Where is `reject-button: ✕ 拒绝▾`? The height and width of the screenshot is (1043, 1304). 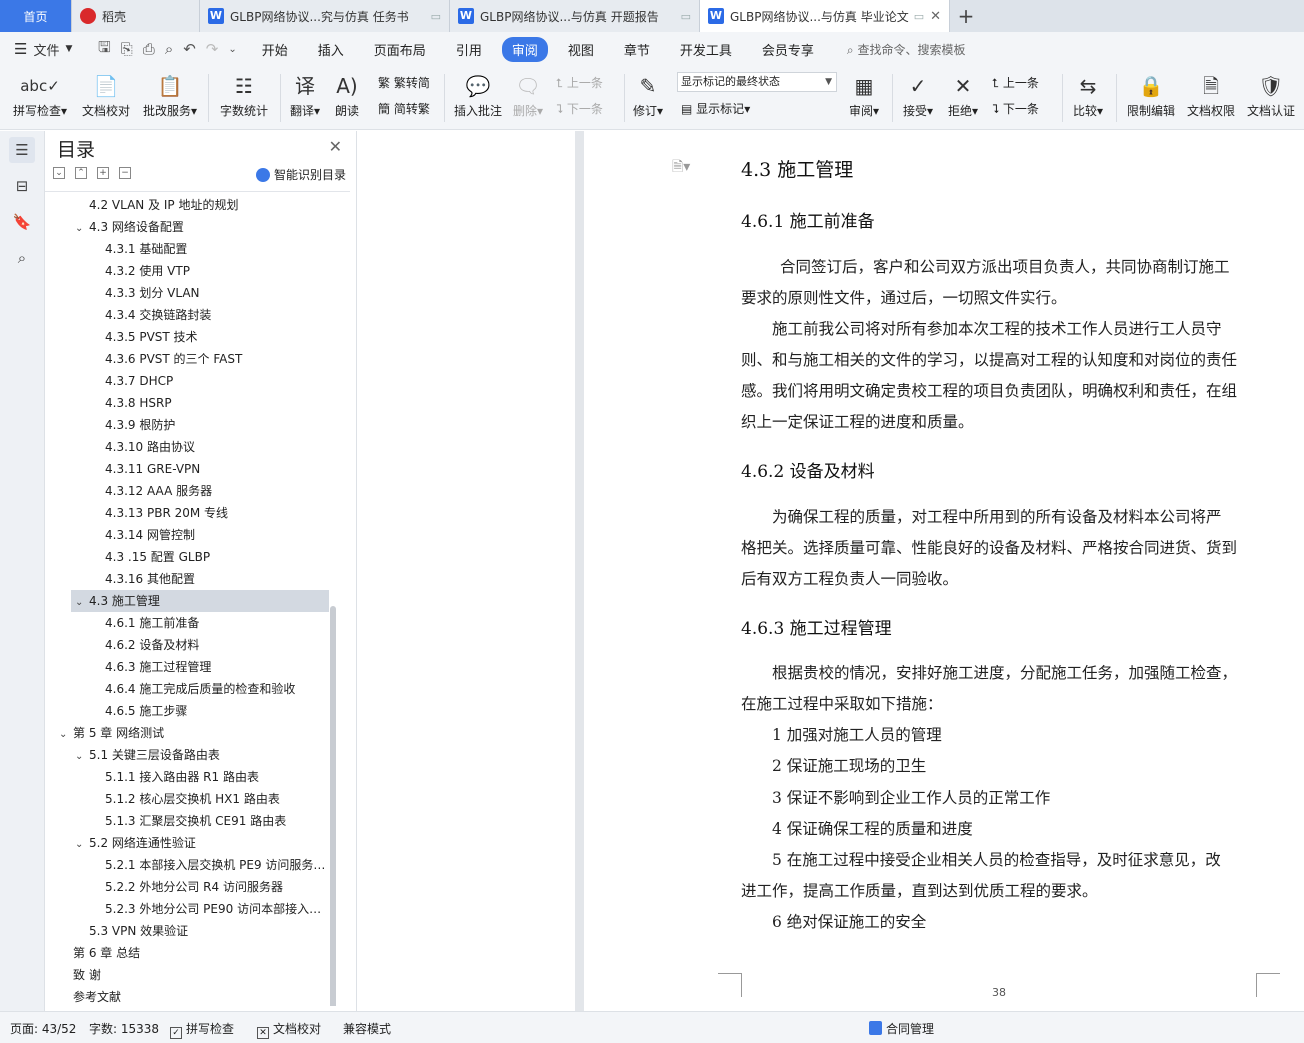
reject-button: ✕ 拒绝▾ is located at coordinates (963, 95).